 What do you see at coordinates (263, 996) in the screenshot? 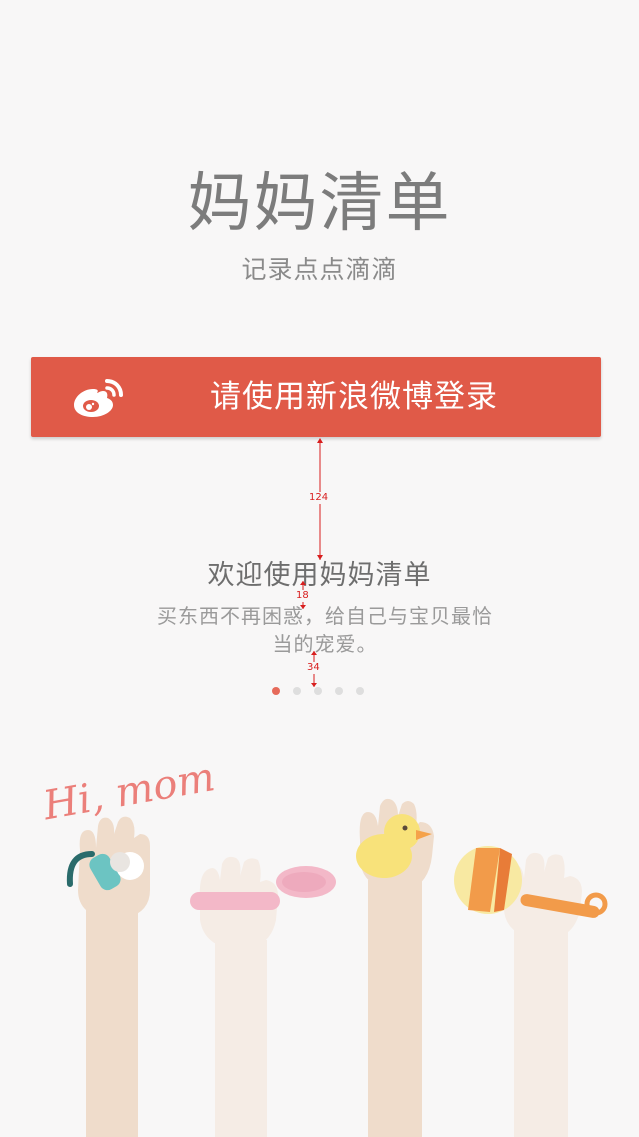
I see `hand-spoon` at bounding box center [263, 996].